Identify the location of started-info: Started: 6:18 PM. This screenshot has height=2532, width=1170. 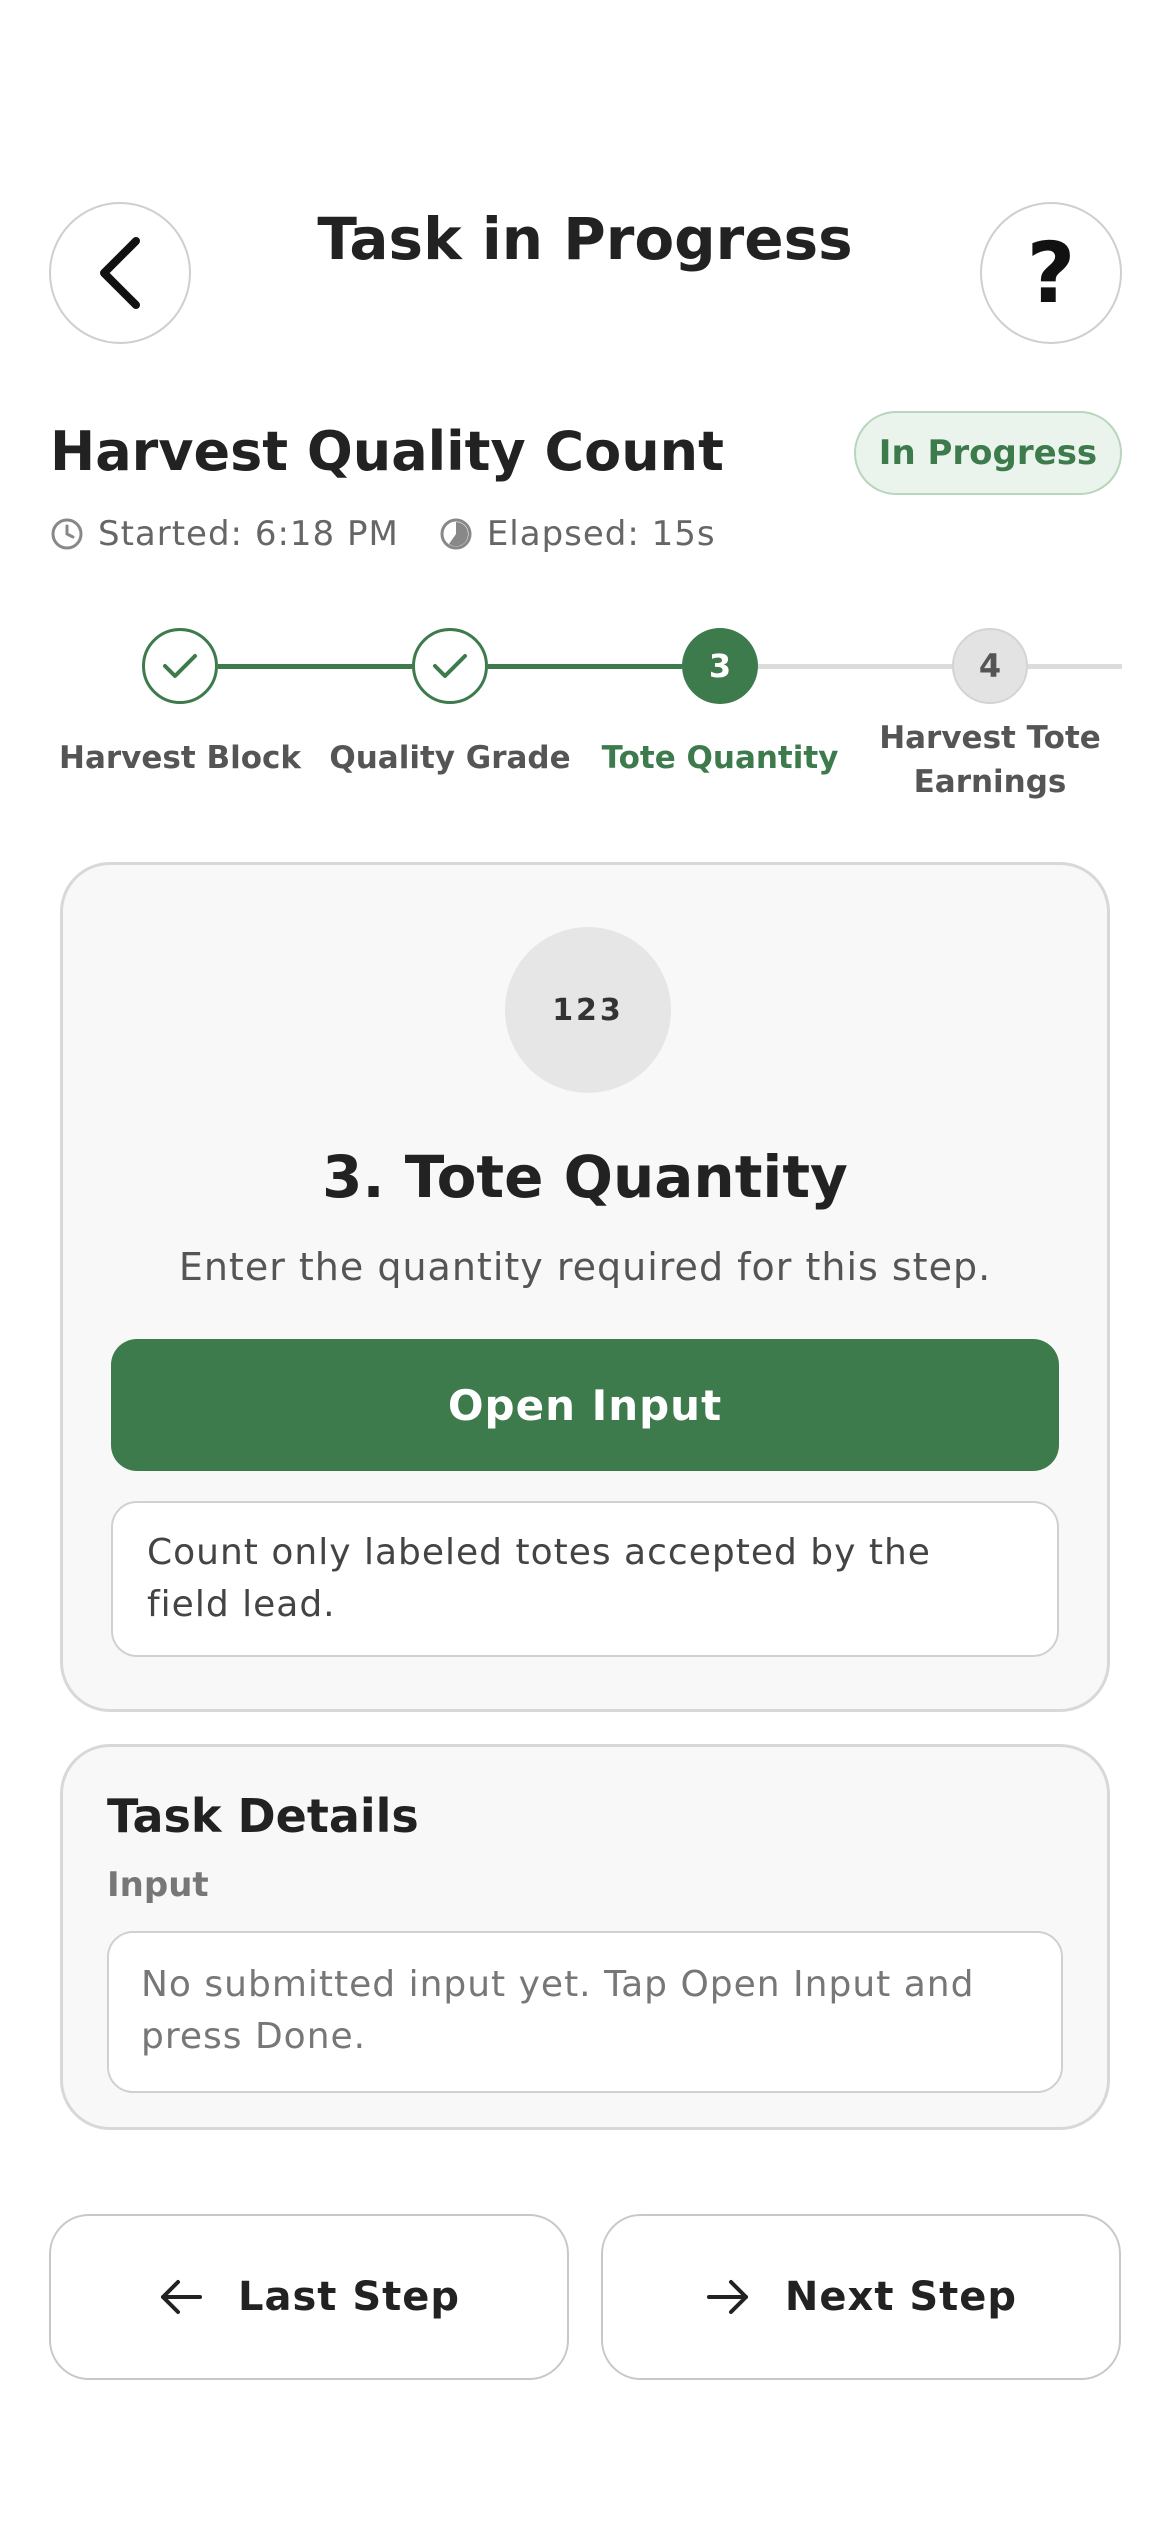
(224, 534).